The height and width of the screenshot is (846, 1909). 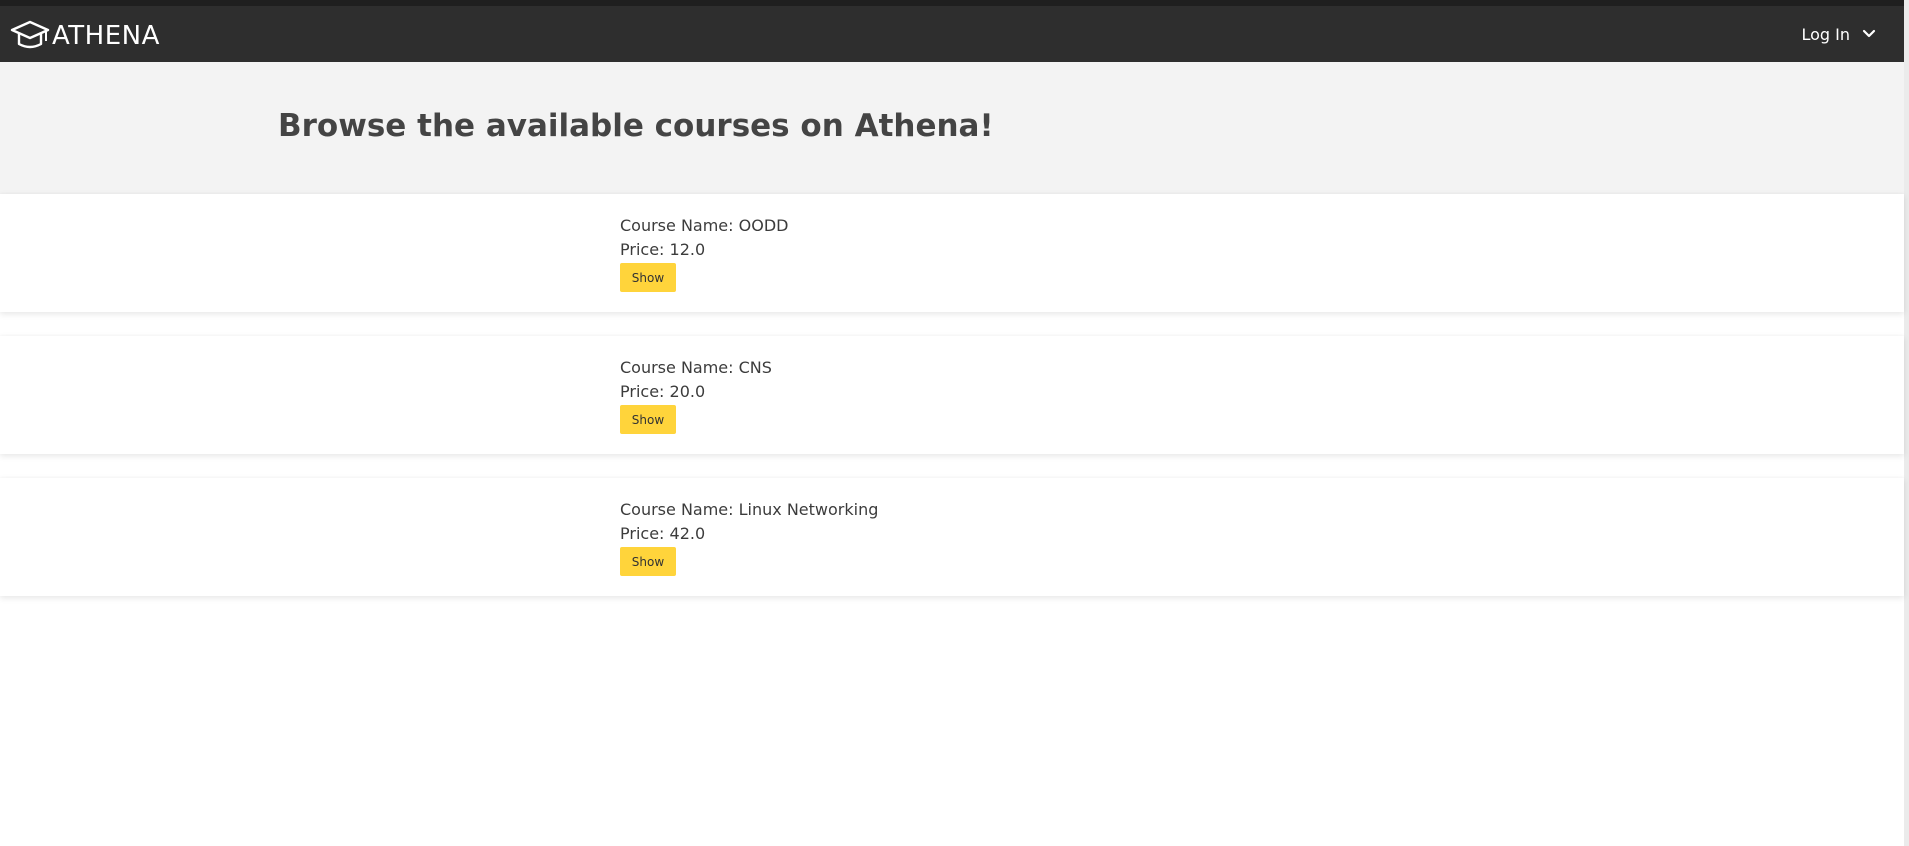 I want to click on course-name: Course Name: Linux Networking, so click(x=749, y=509).